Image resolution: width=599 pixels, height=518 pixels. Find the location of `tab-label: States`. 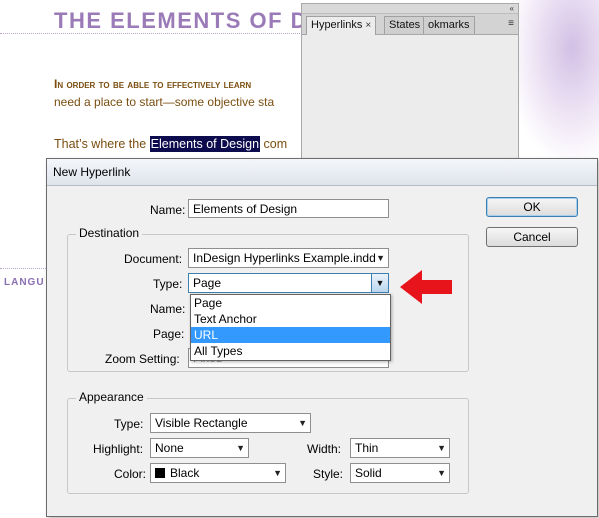

tab-label: States is located at coordinates (405, 25).